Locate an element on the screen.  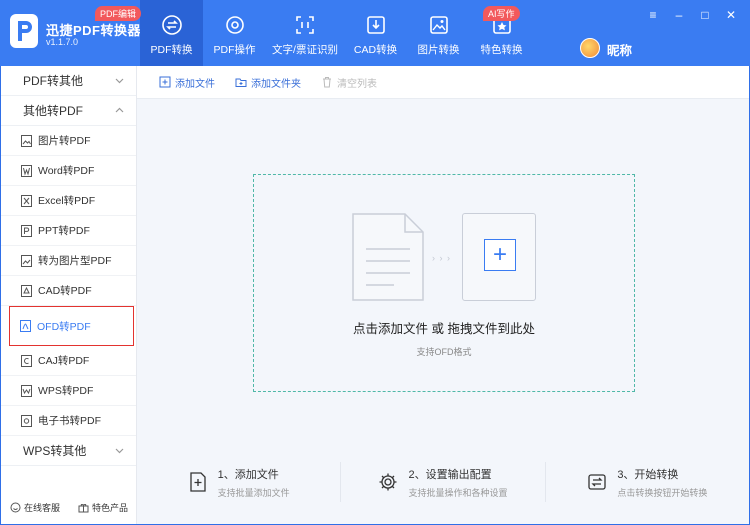
step-convert: 3、开始转换 点击转换按钮开始转换 is located at coordinates (647, 482).